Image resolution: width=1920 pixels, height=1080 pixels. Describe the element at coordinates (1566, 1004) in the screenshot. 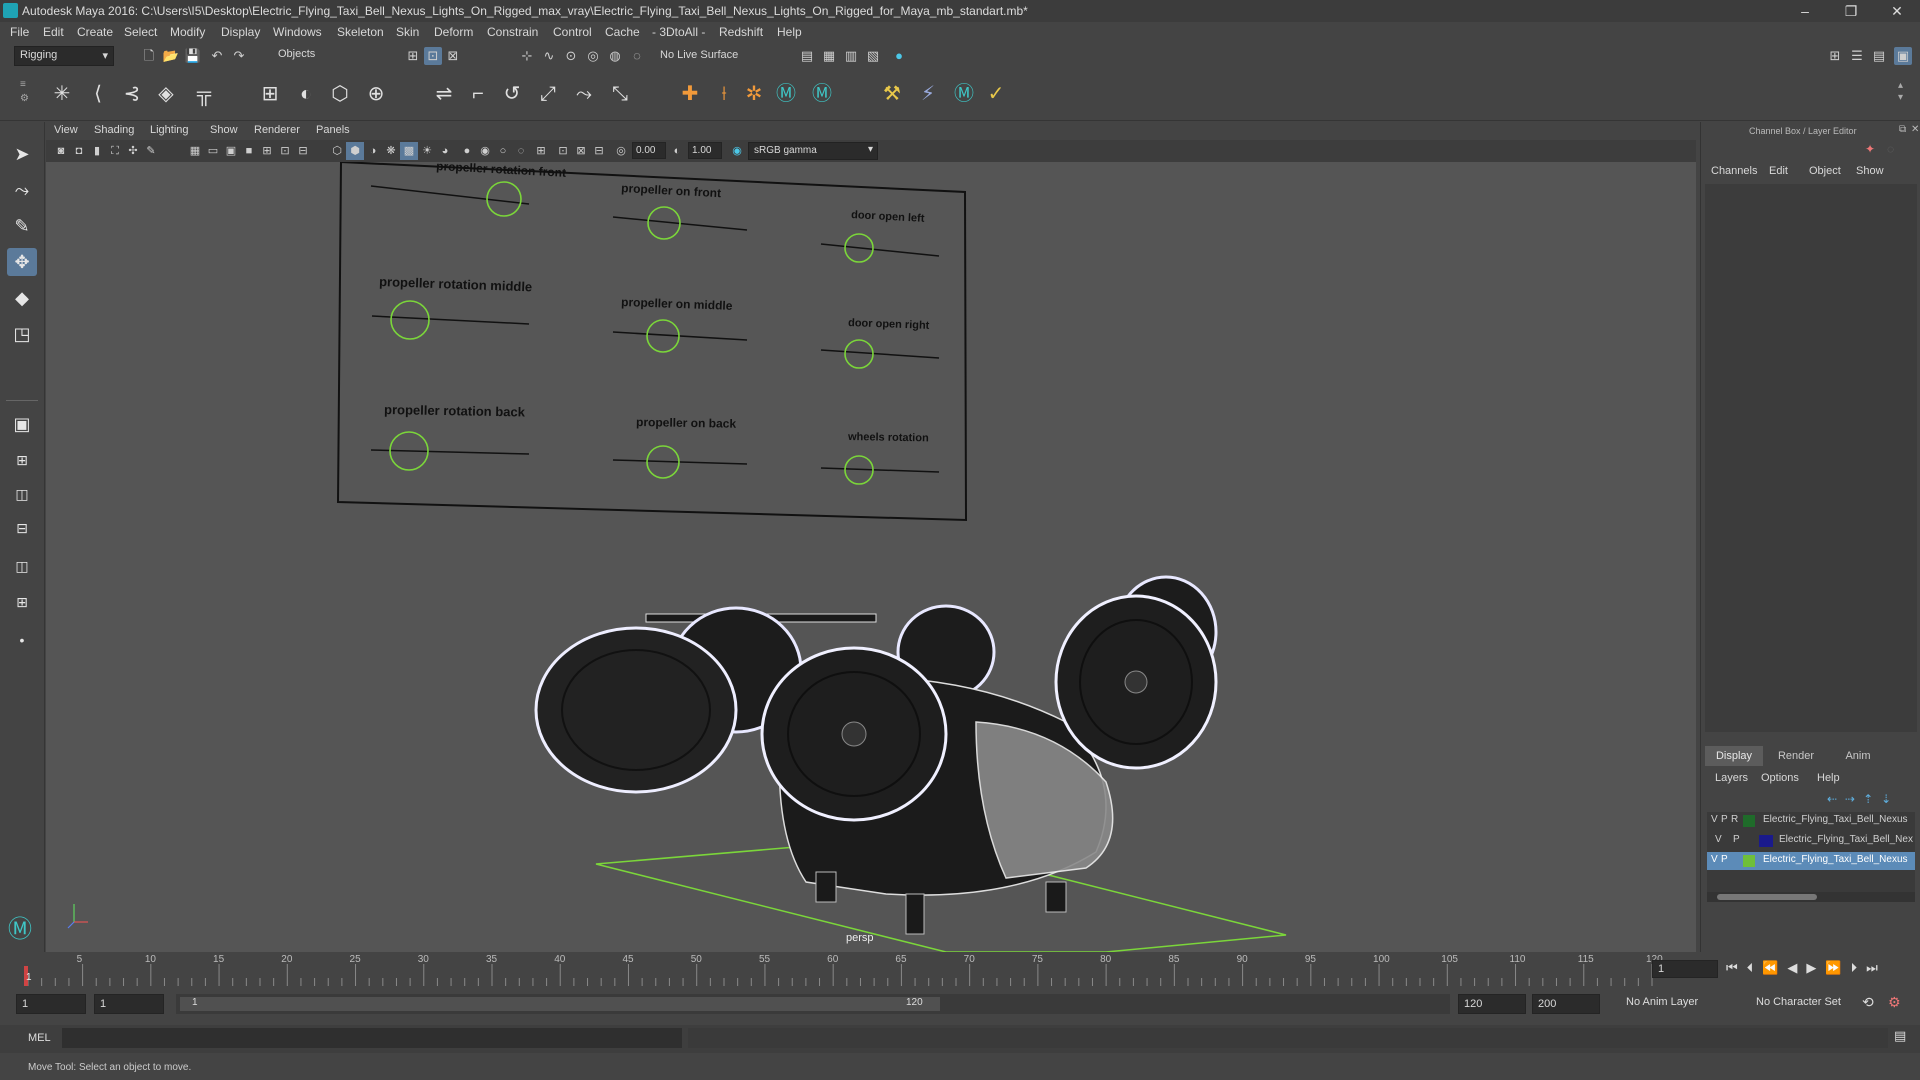

I see `scene-end-field: 200` at that location.